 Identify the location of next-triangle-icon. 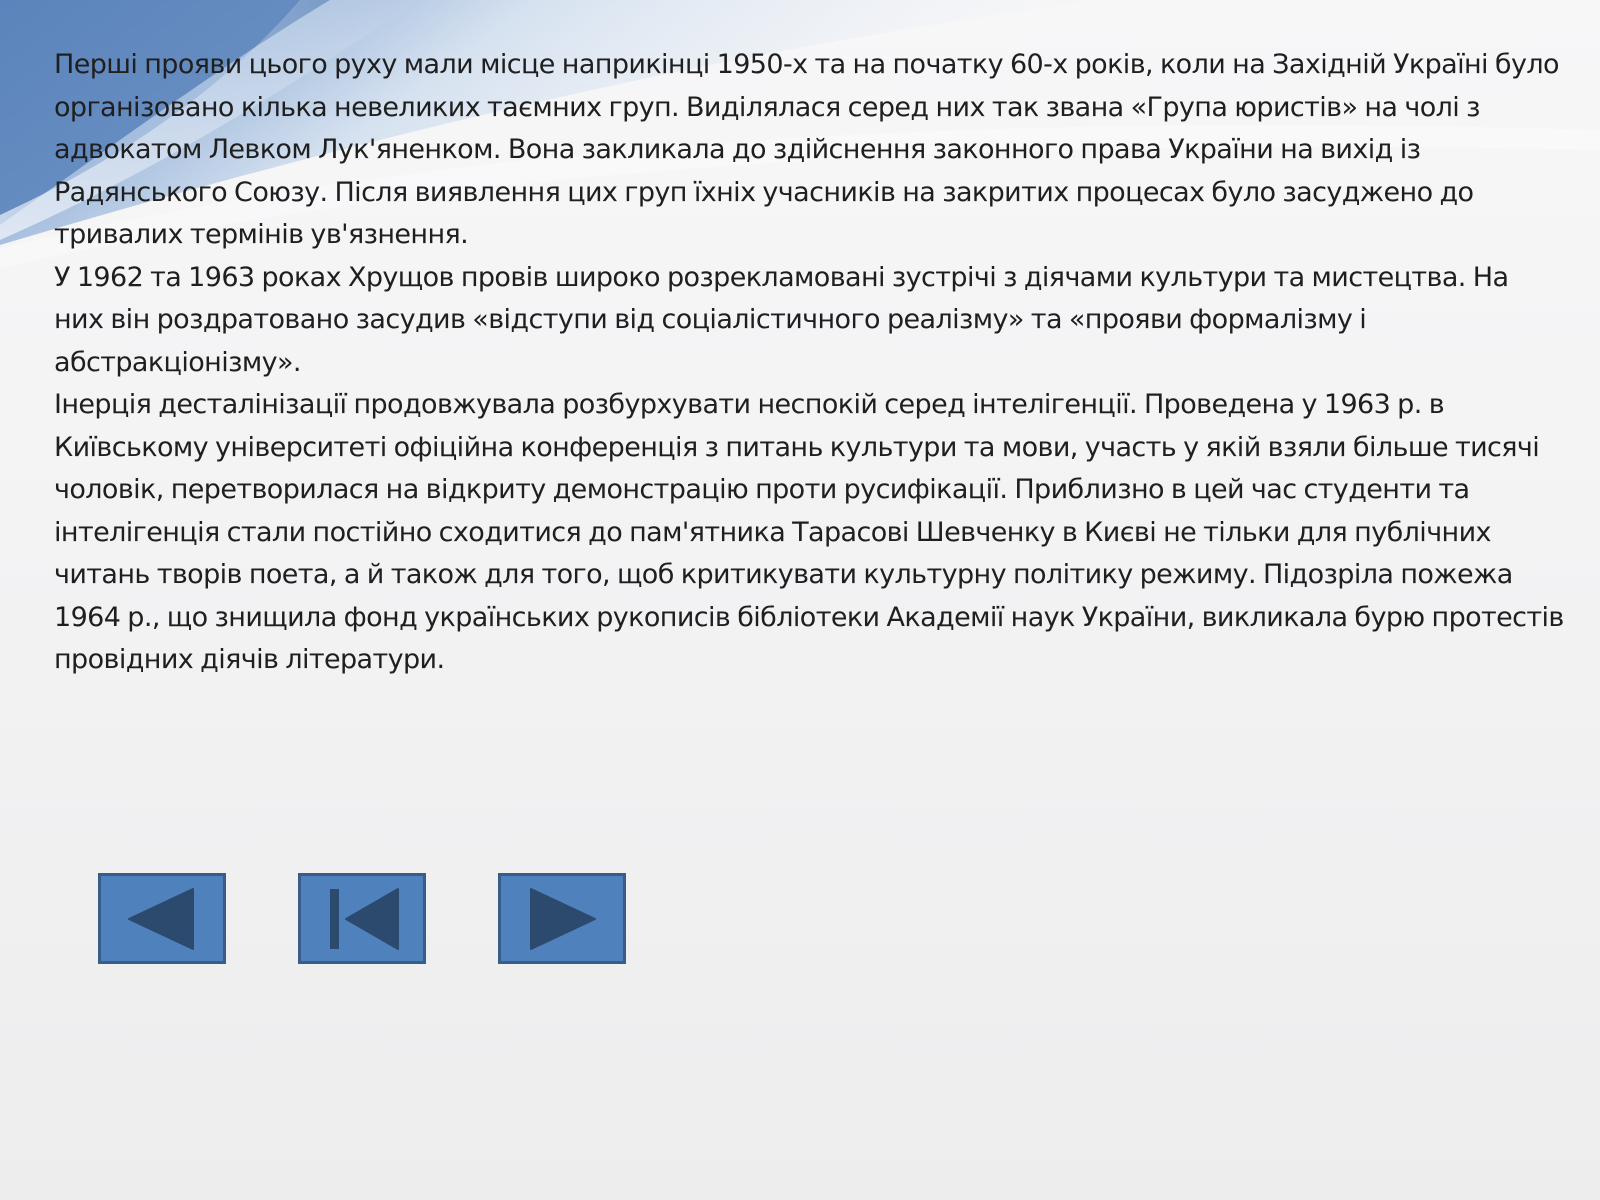
(563, 919).